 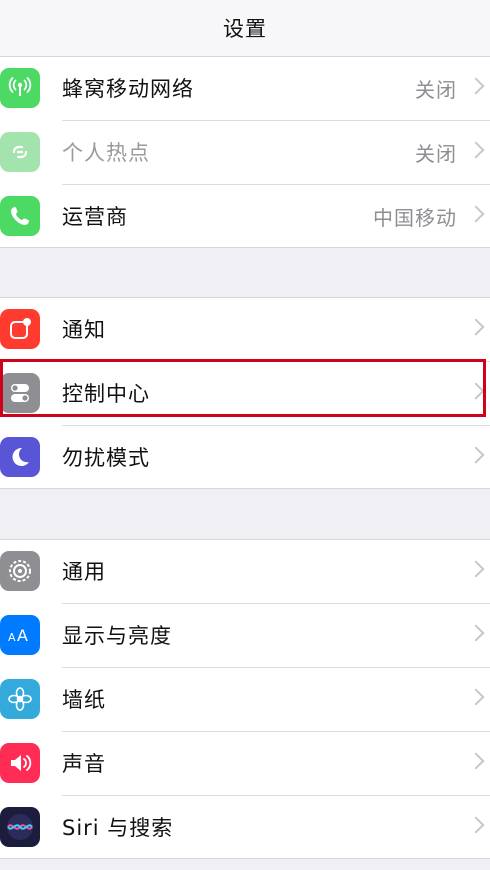 I want to click on settings-row-carrier: 运营商 中国移动, so click(x=245, y=216).